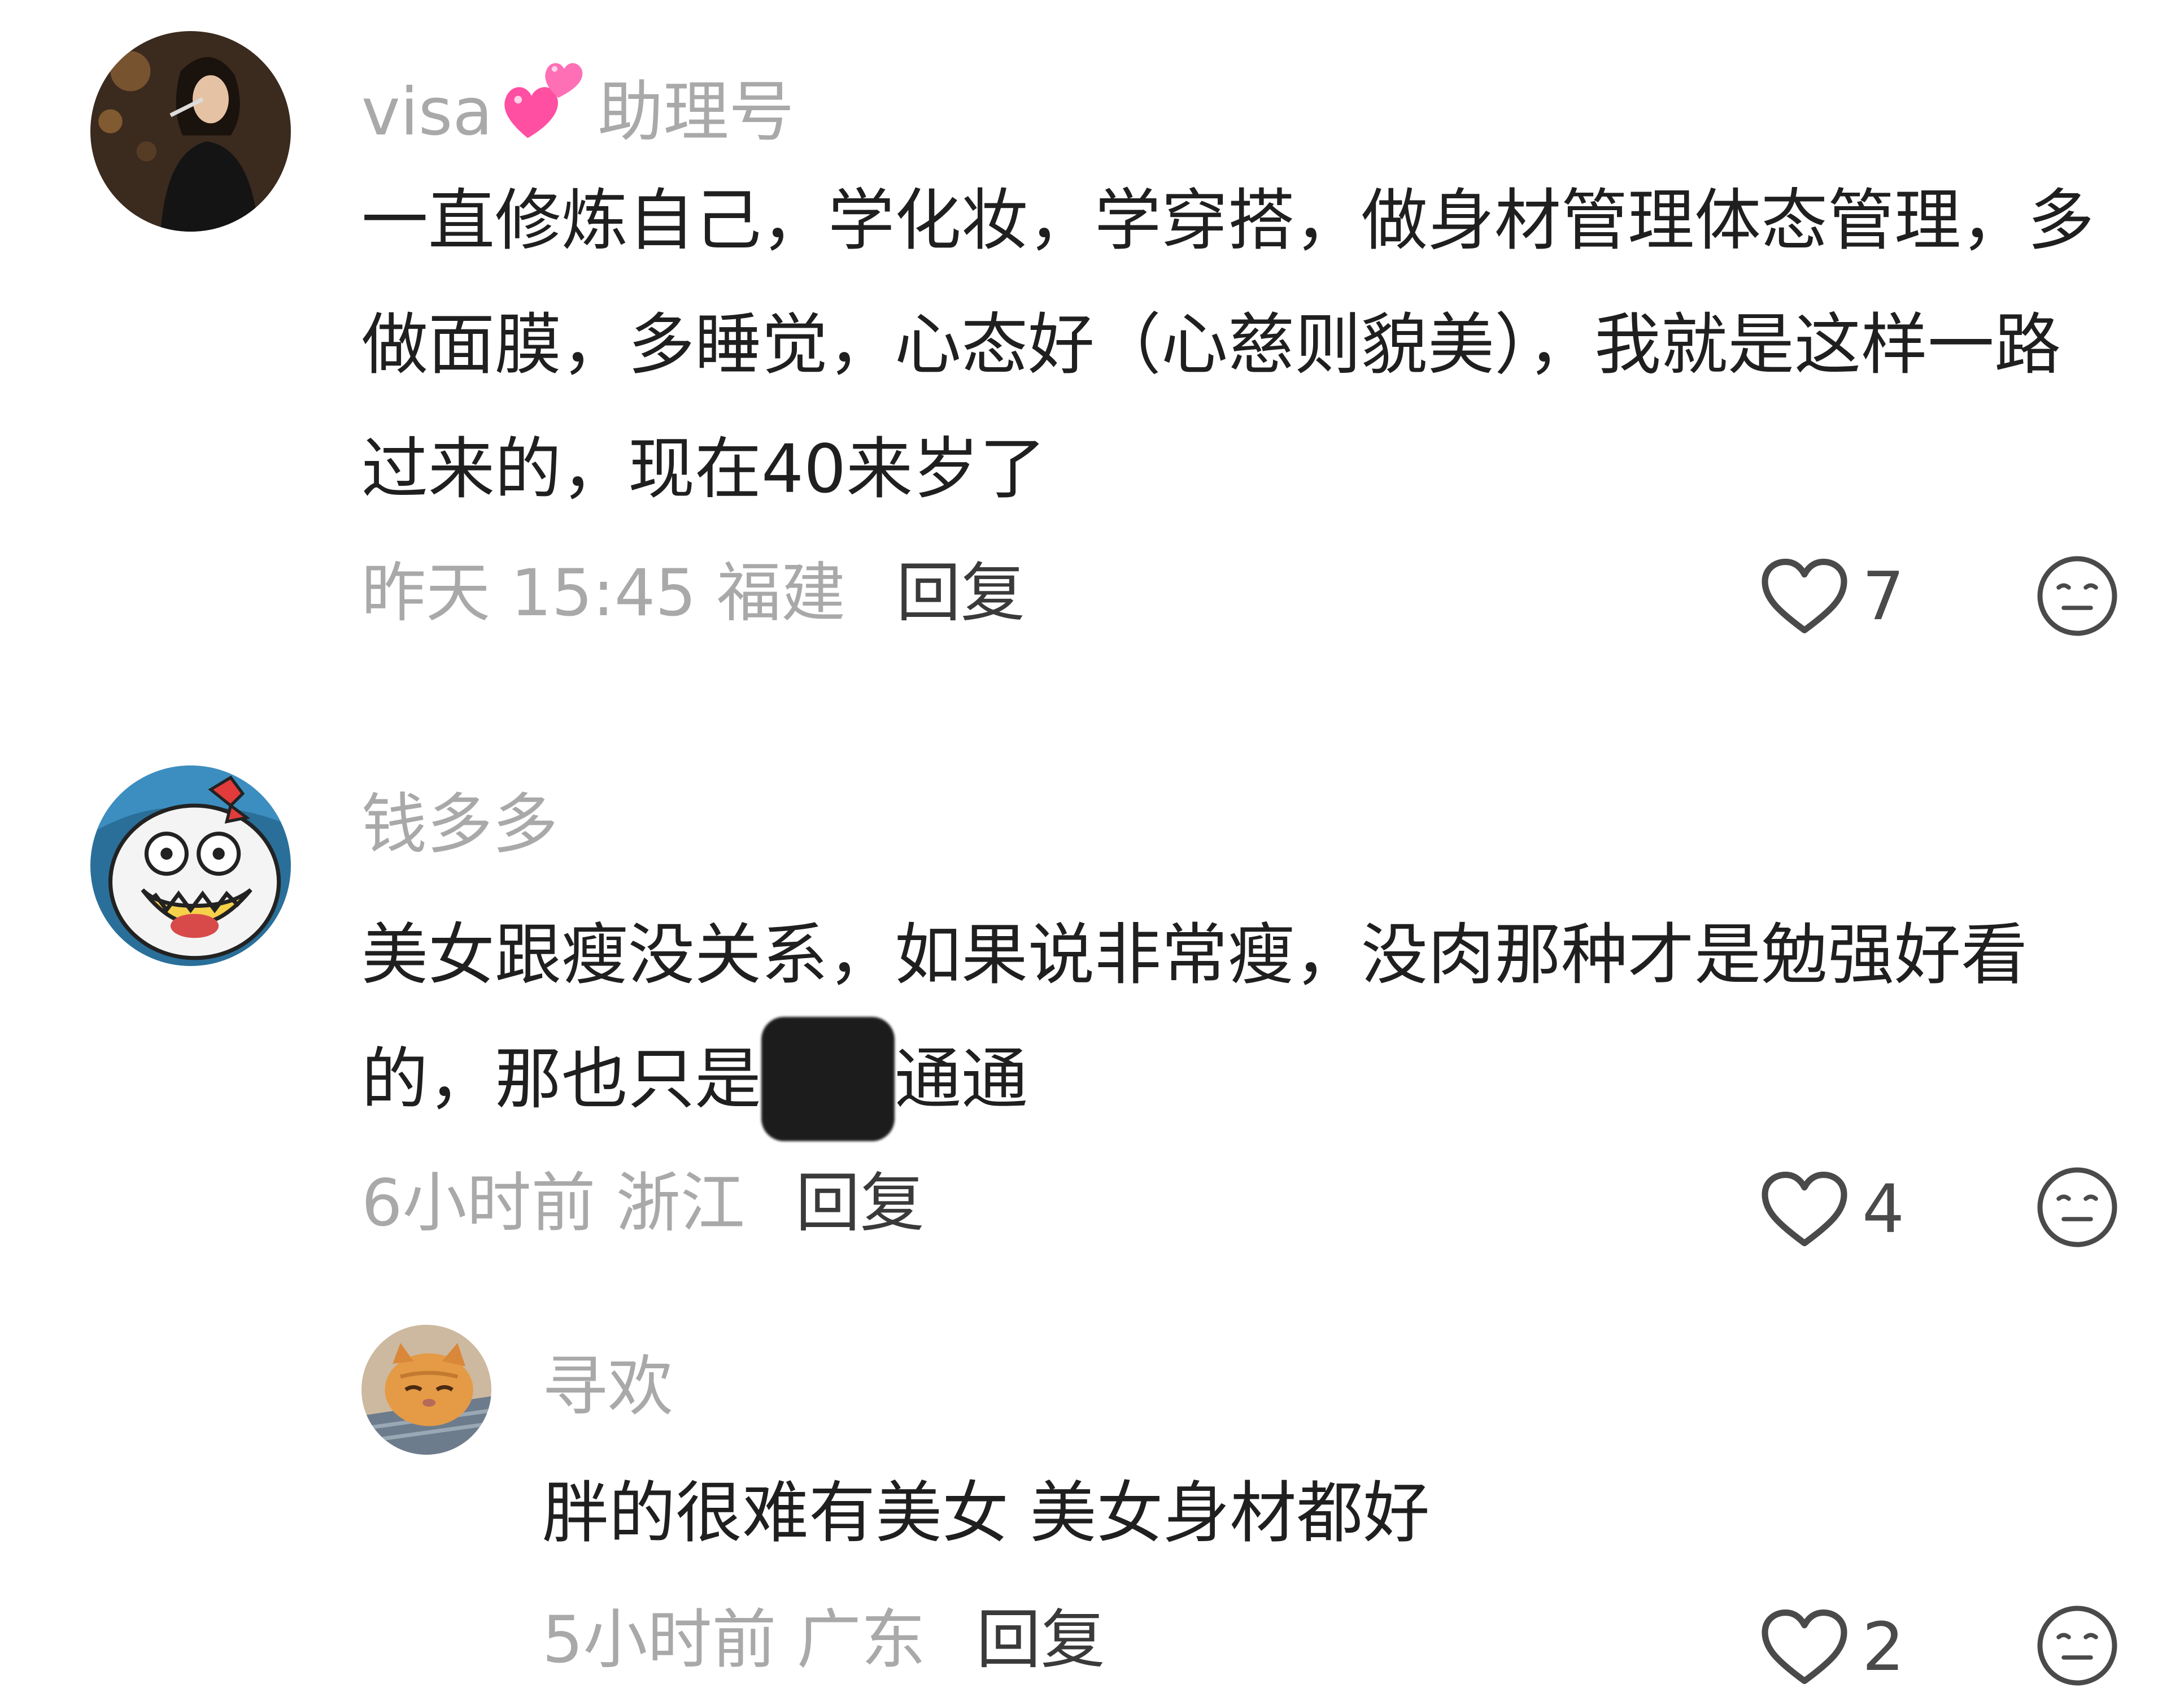 The height and width of the screenshot is (1701, 2184). I want to click on like-button: 4, so click(1831, 1209).